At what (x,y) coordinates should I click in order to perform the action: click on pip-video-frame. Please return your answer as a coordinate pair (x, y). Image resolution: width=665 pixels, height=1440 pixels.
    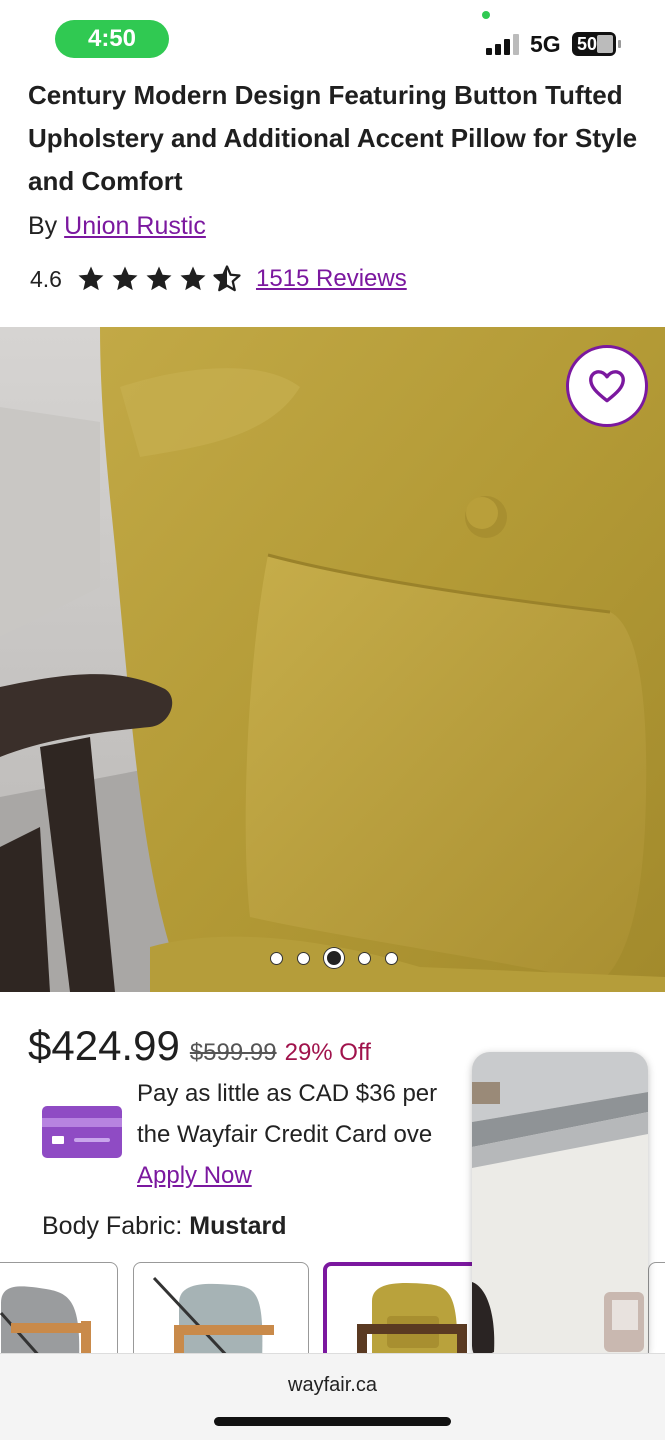
    Looking at the image, I should click on (560, 1208).